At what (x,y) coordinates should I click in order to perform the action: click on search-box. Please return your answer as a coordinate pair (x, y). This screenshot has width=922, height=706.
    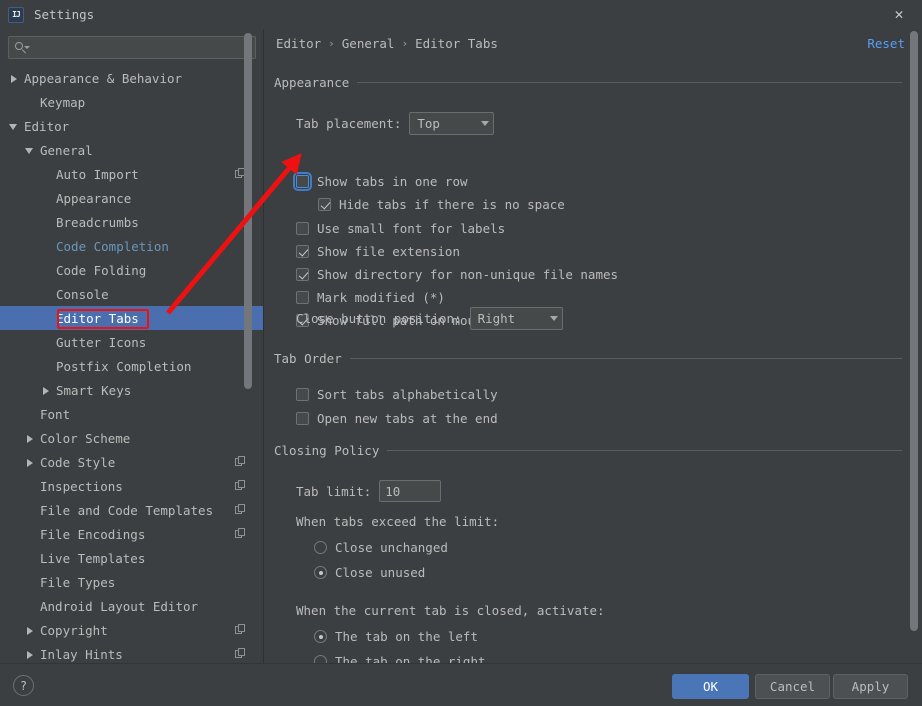
    Looking at the image, I should click on (132, 47).